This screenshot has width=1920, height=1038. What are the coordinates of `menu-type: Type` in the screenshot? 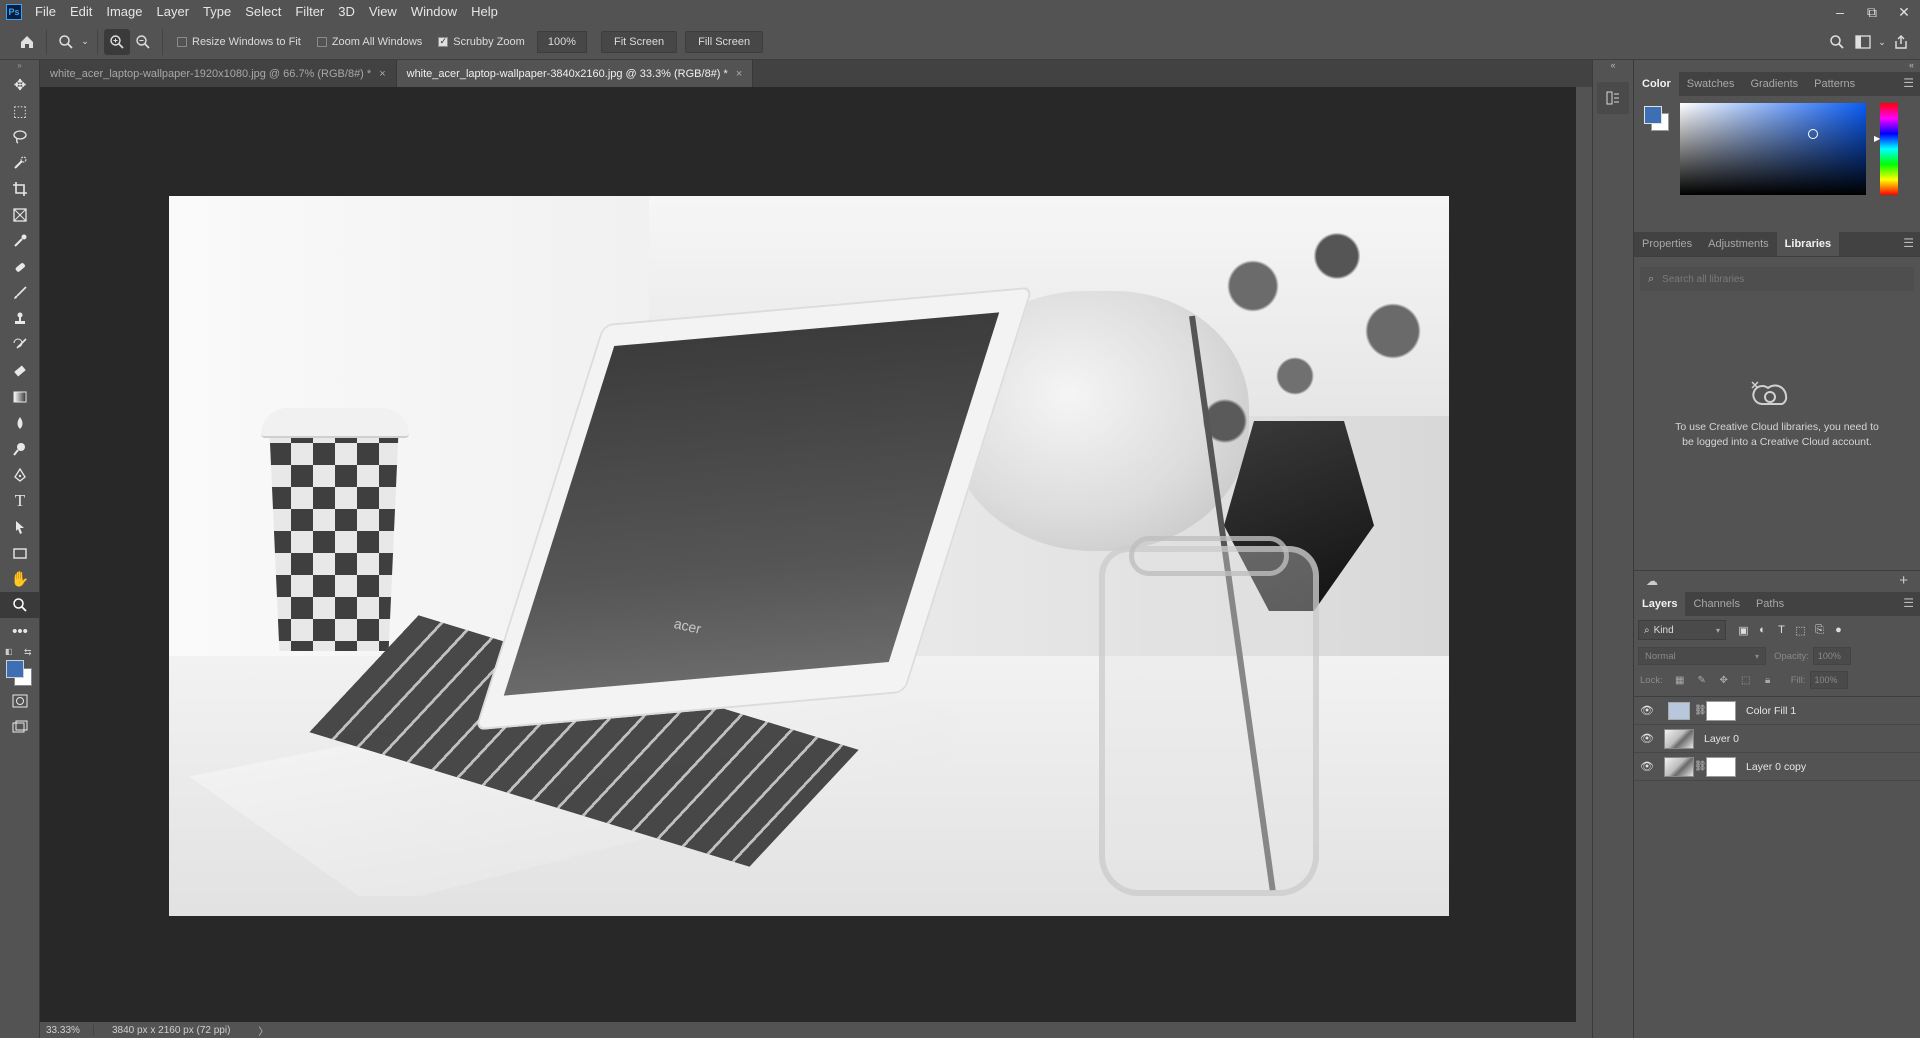 It's located at (217, 12).